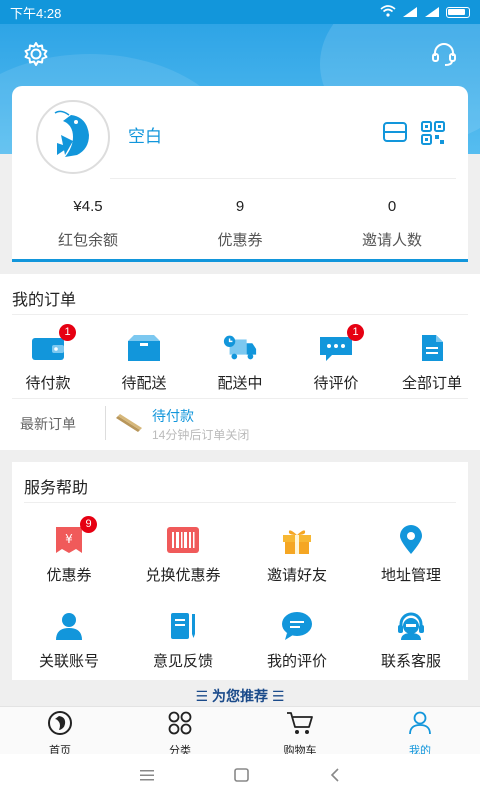 This screenshot has height=800, width=480. I want to click on wallet-icon: 1, so click(53, 344).